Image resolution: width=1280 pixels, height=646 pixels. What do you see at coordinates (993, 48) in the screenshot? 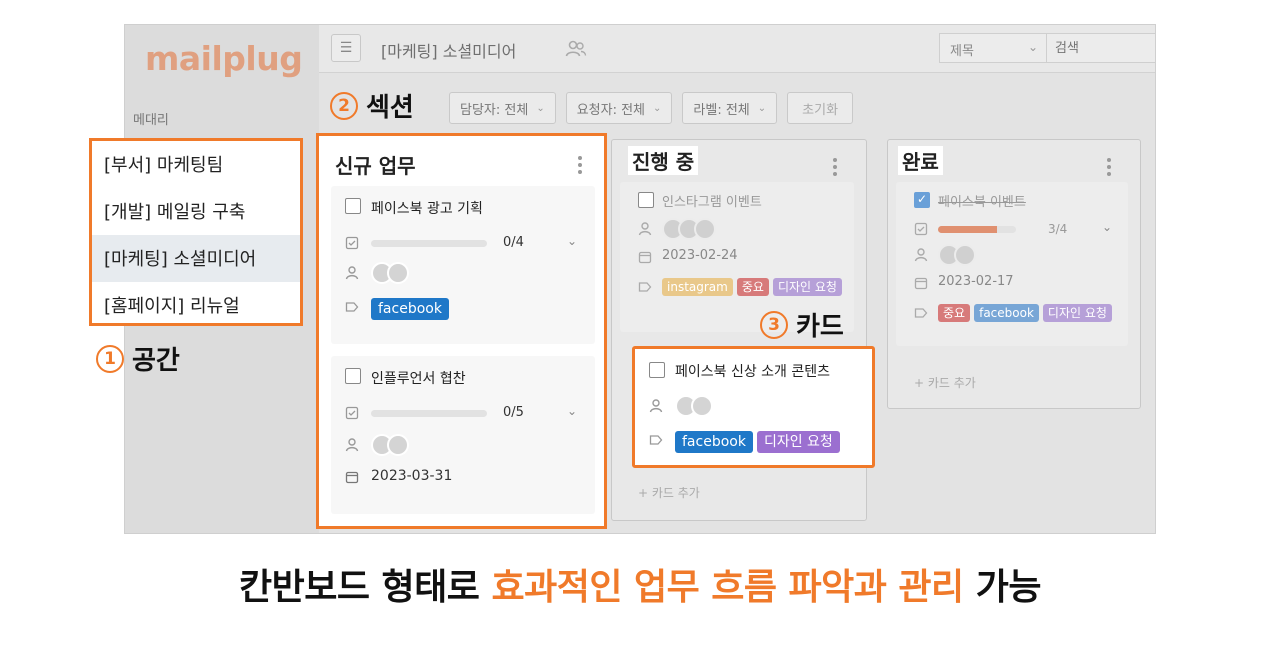
I see `search-field-select: 제목 ⌄` at bounding box center [993, 48].